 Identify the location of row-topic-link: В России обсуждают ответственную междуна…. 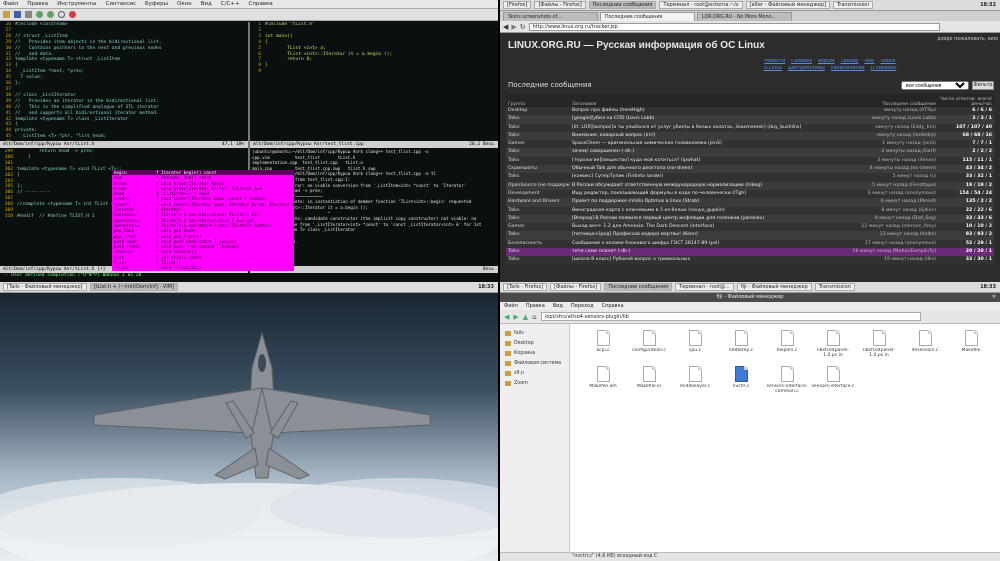
(710, 186).